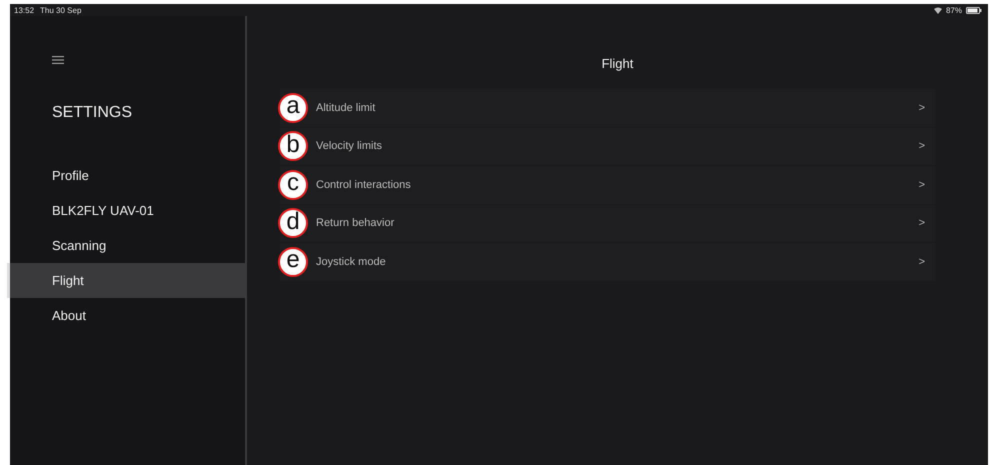 Image resolution: width=995 pixels, height=465 pixels. Describe the element at coordinates (938, 10) in the screenshot. I see `wifi-icon` at that location.